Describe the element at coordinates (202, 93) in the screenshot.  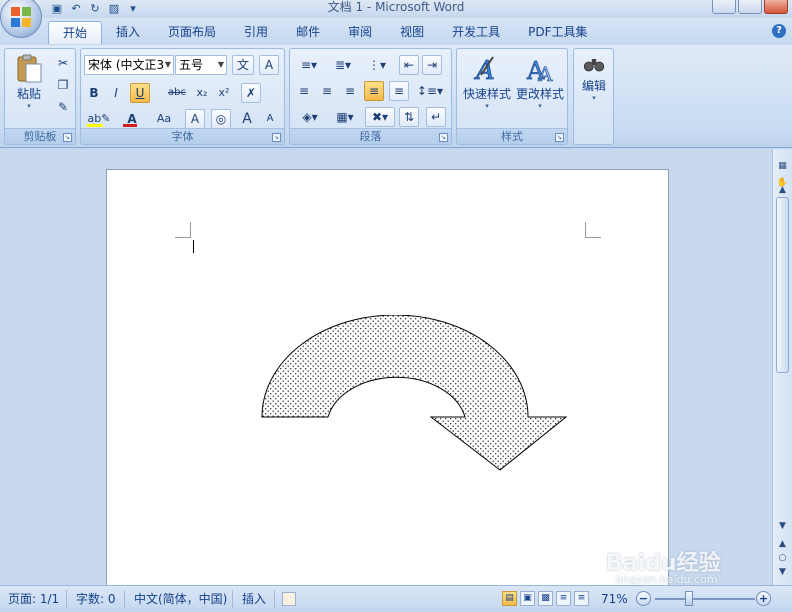
I see `subscript-button: x₂` at that location.